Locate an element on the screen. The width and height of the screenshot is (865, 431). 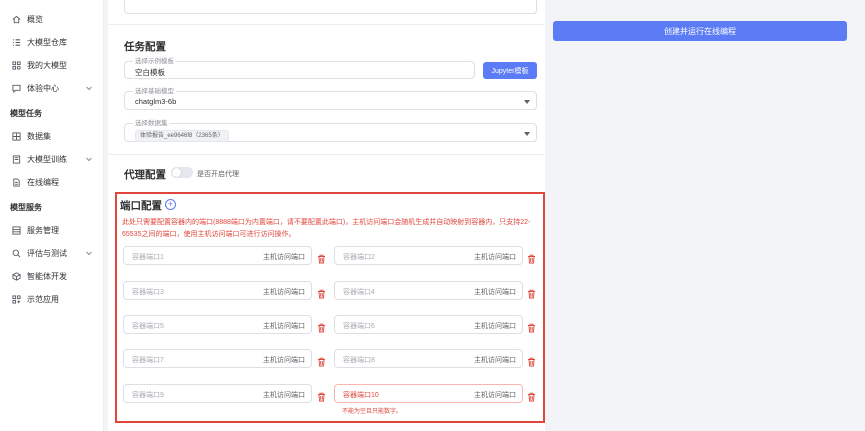
sidebar-item-experience: 体验中心 is located at coordinates (51, 88).